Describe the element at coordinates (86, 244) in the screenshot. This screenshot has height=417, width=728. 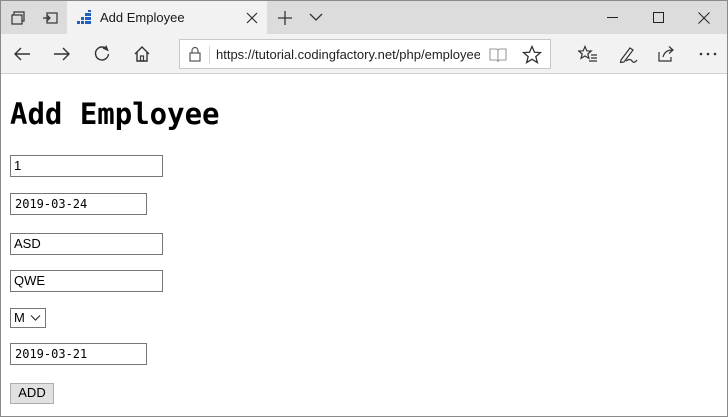
I see `first-name-input: ASD` at that location.